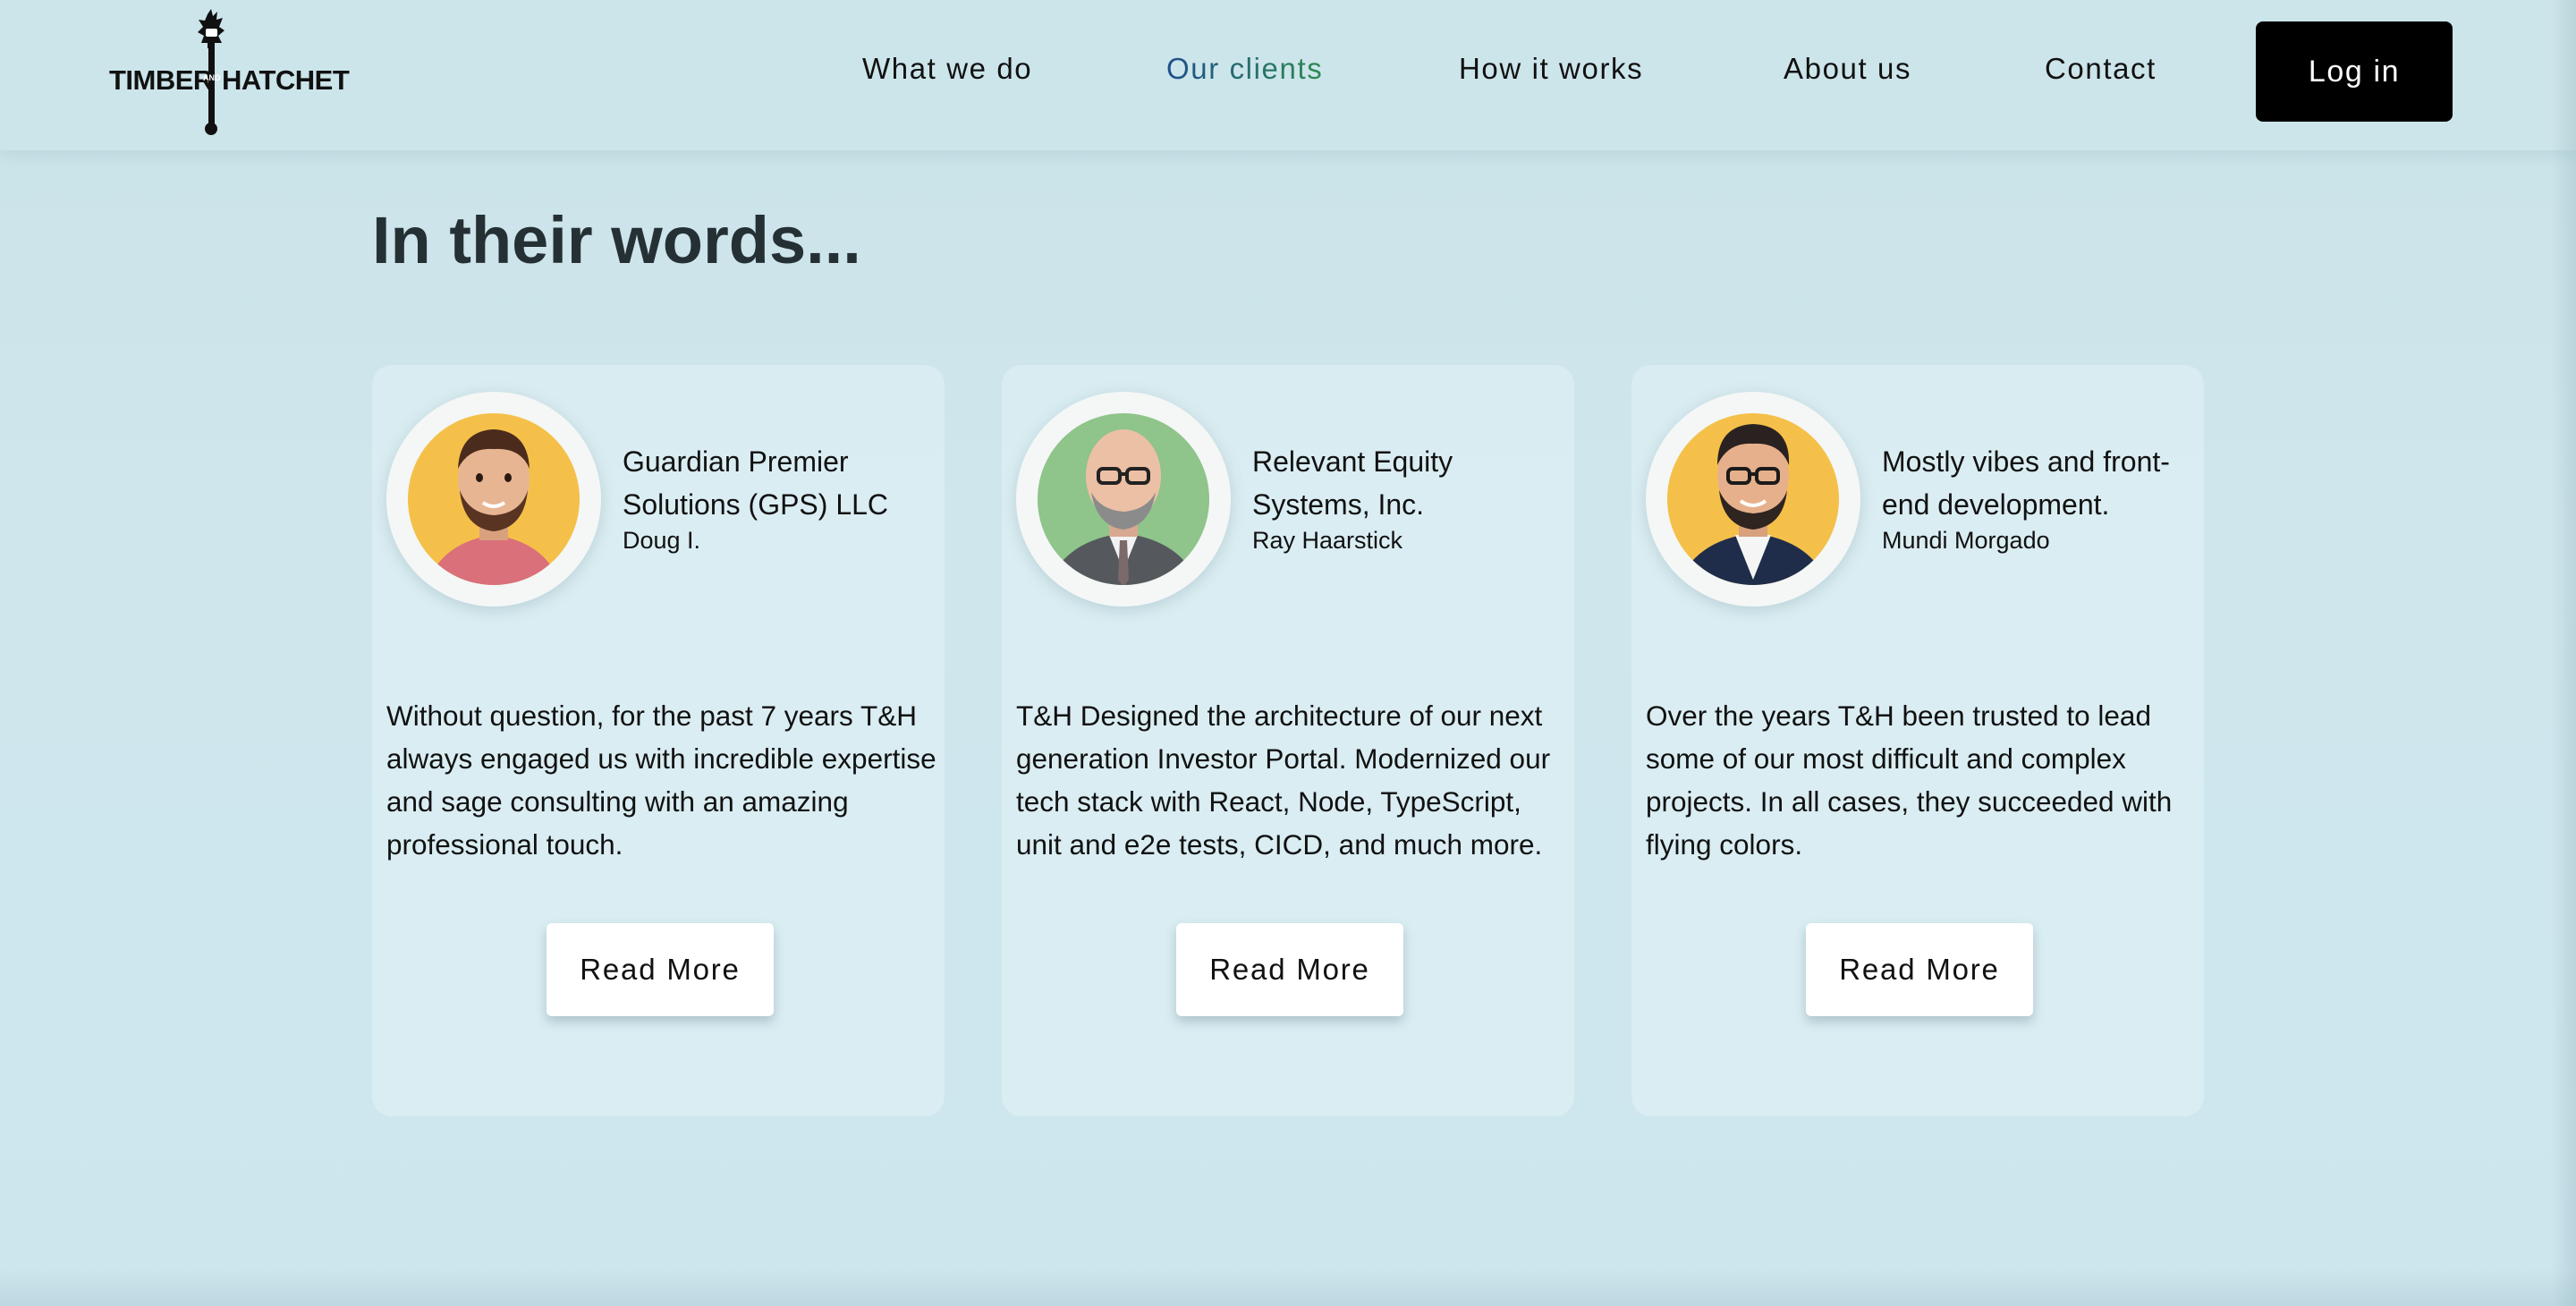 This screenshot has height=1306, width=2576. What do you see at coordinates (212, 77) in the screenshot?
I see `logo-text-and: AND` at bounding box center [212, 77].